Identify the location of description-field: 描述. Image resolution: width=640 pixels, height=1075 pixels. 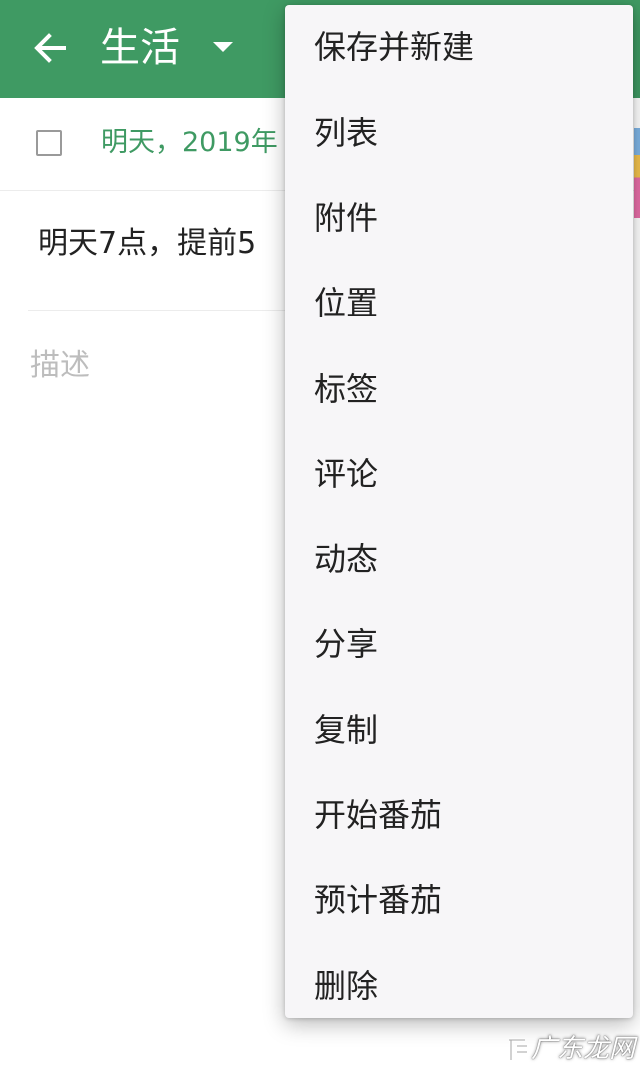
(60, 366).